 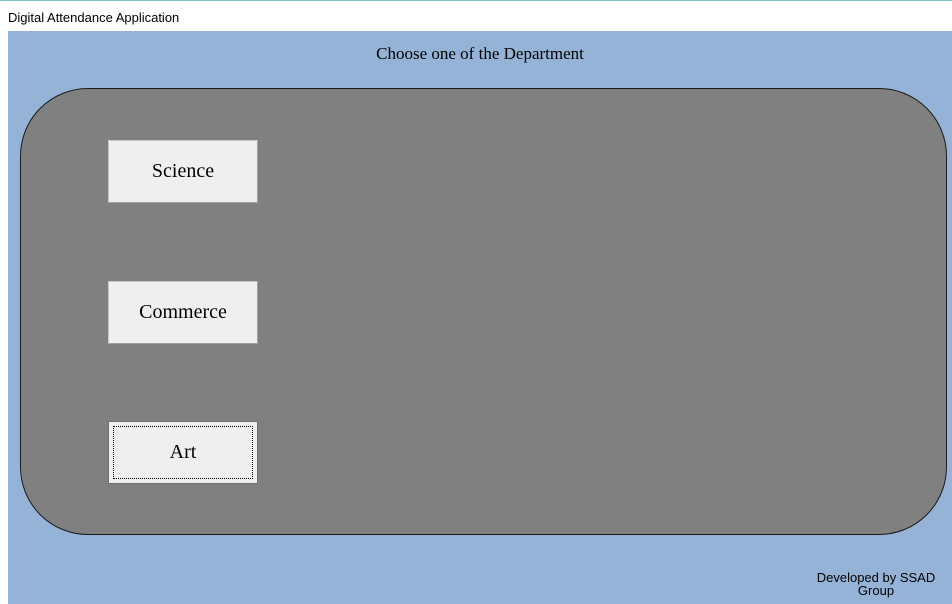 What do you see at coordinates (94, 17) in the screenshot?
I see `window-title: Digital Attendance Application` at bounding box center [94, 17].